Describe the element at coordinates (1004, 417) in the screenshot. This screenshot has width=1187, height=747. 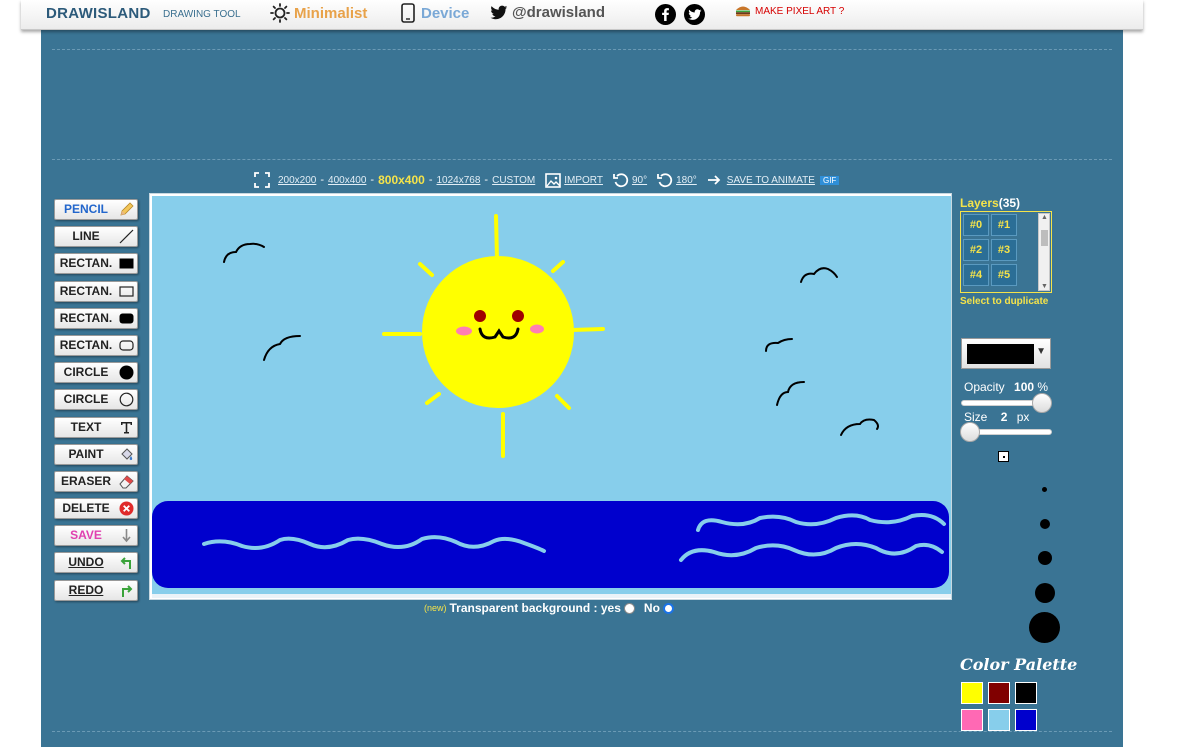
I see `size-value: 2` at that location.